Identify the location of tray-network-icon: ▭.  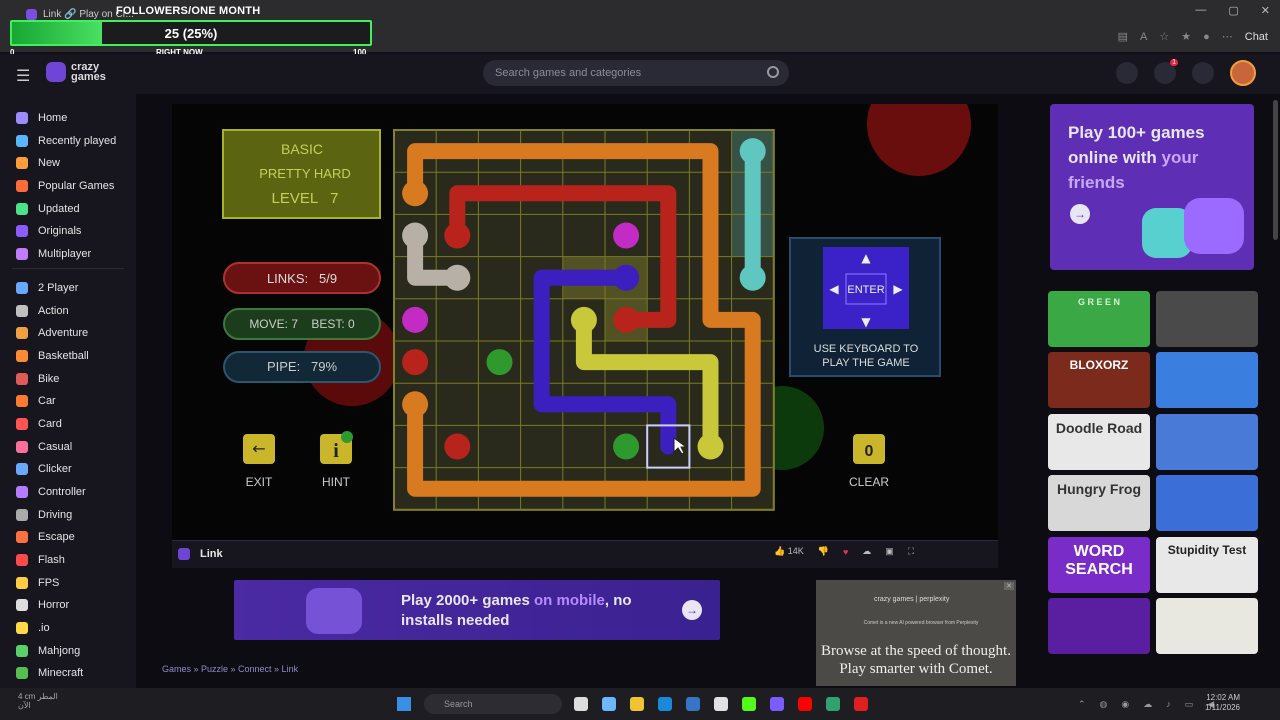
(1189, 704).